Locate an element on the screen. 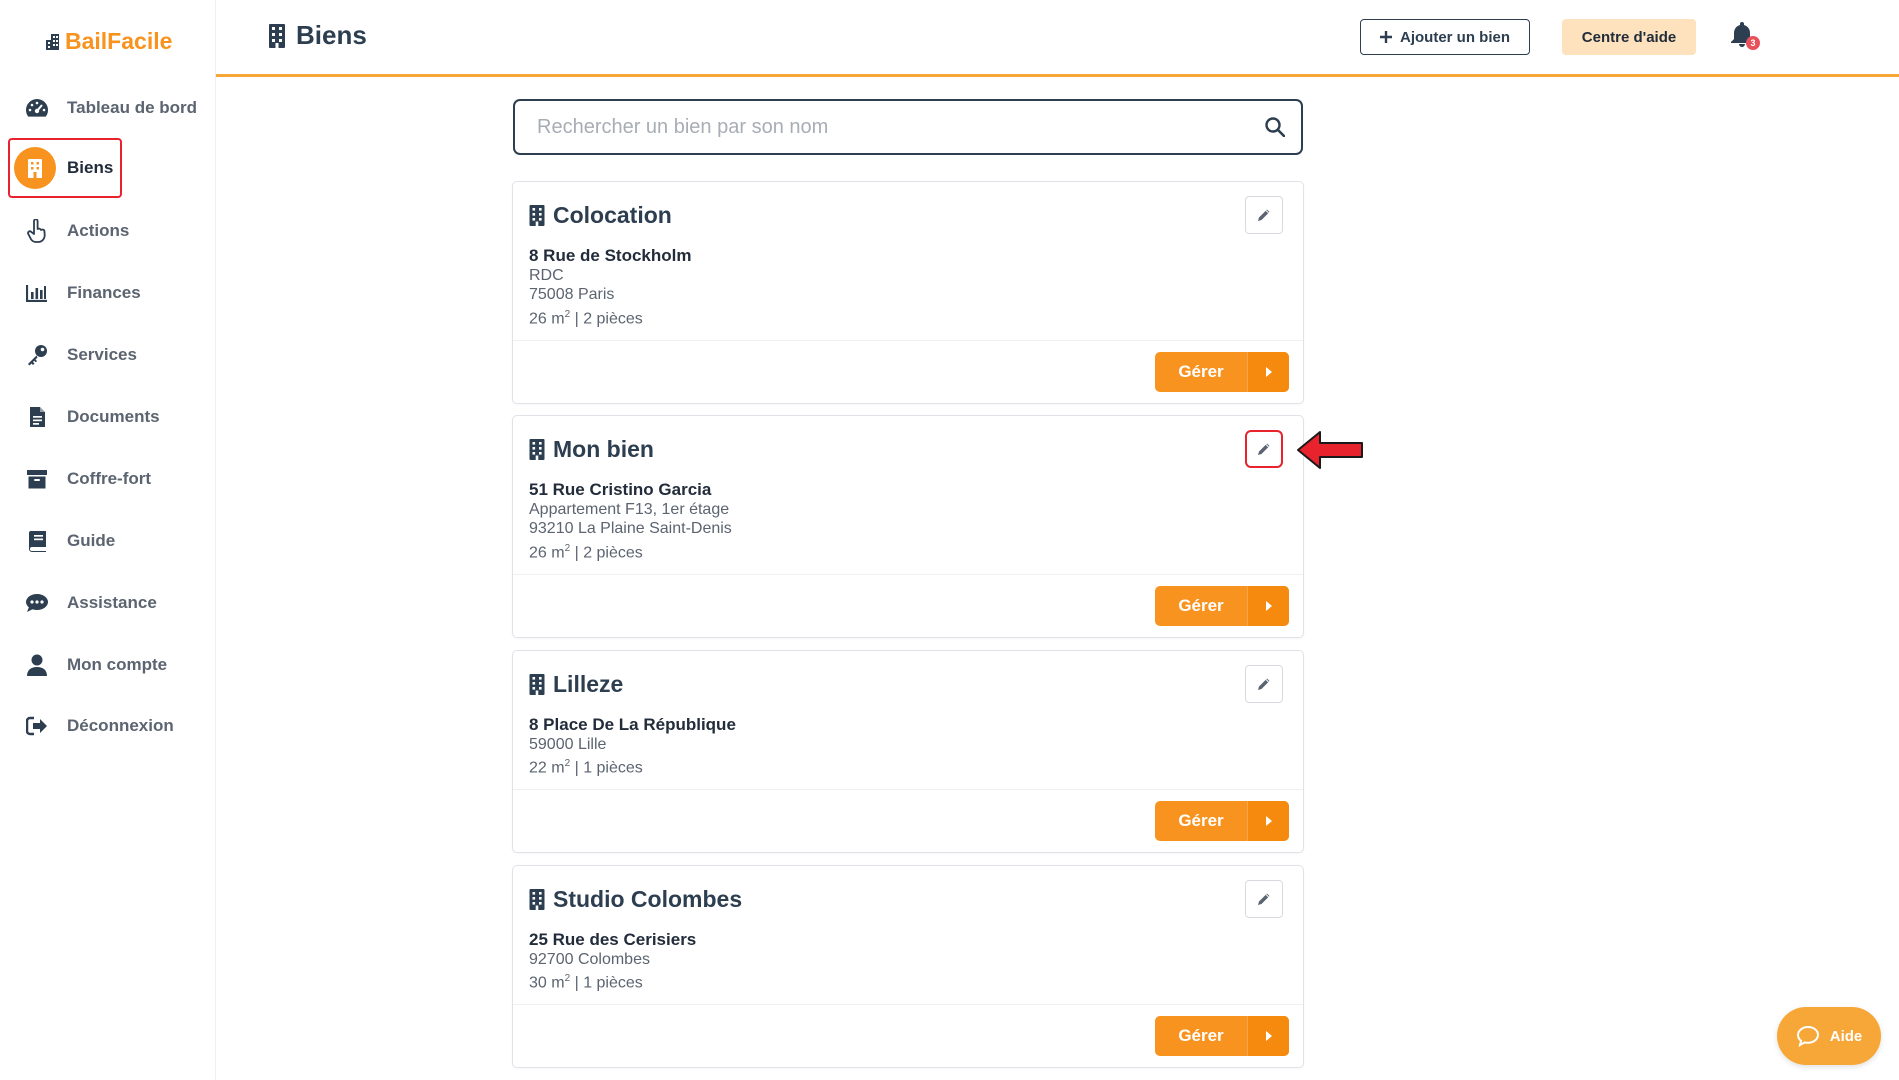  property-address-line: Appartement F13, 1er étage is located at coordinates (629, 509).